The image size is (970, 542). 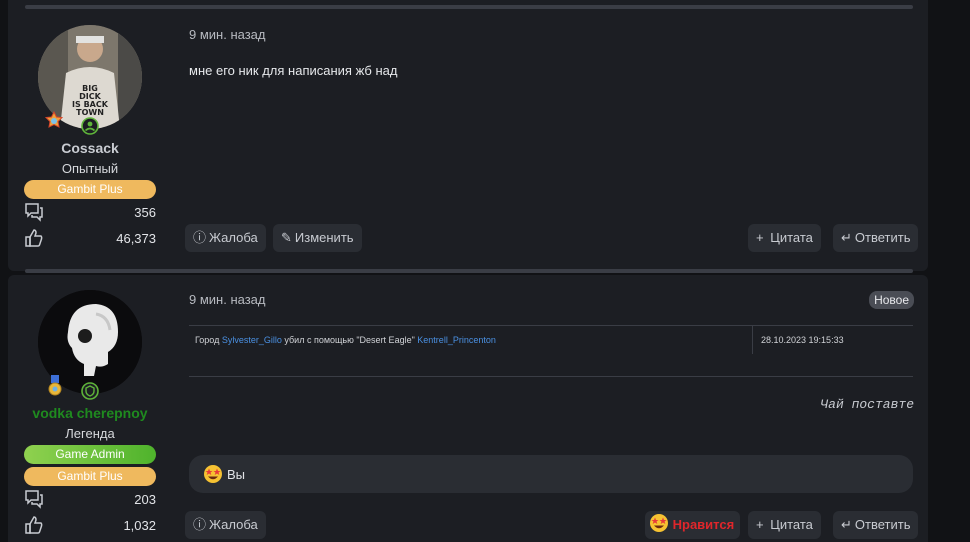 What do you see at coordinates (90, 168) in the screenshot?
I see `user-rank: Опытный` at bounding box center [90, 168].